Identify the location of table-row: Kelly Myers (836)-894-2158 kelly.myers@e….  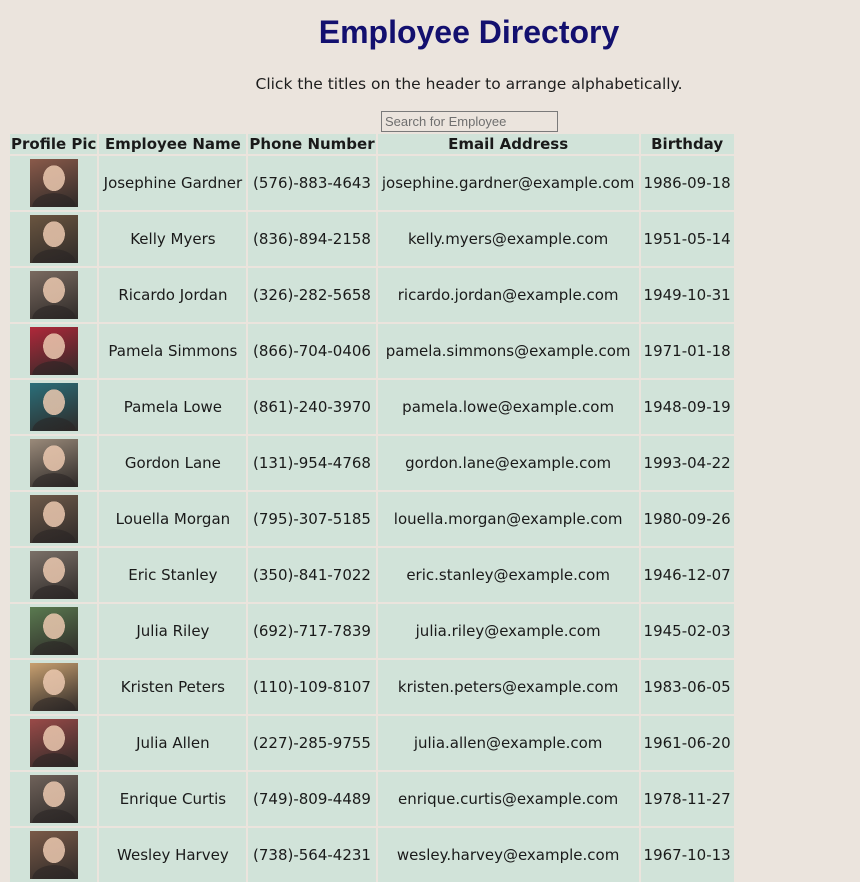
(372, 239).